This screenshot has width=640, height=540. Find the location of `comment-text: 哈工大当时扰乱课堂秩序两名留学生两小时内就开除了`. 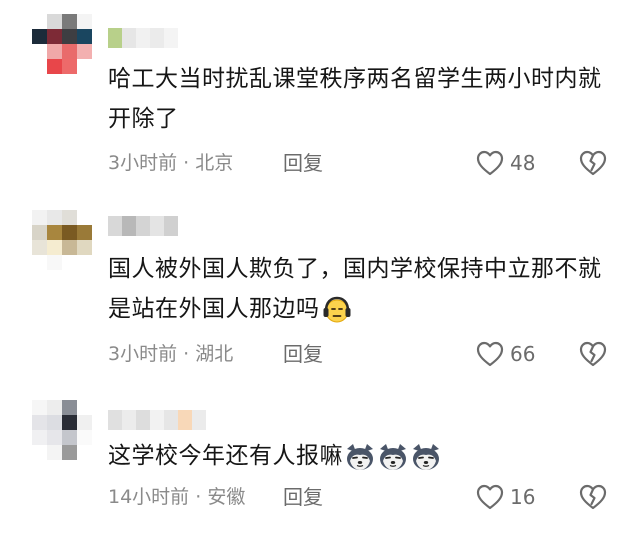

comment-text: 哈工大当时扰乱课堂秩序两名留学生两小时内就开除了 is located at coordinates (355, 99).